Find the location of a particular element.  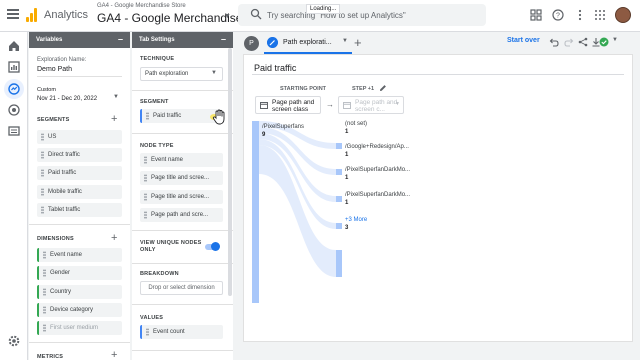

date-range-label: Custom is located at coordinates (46, 90).